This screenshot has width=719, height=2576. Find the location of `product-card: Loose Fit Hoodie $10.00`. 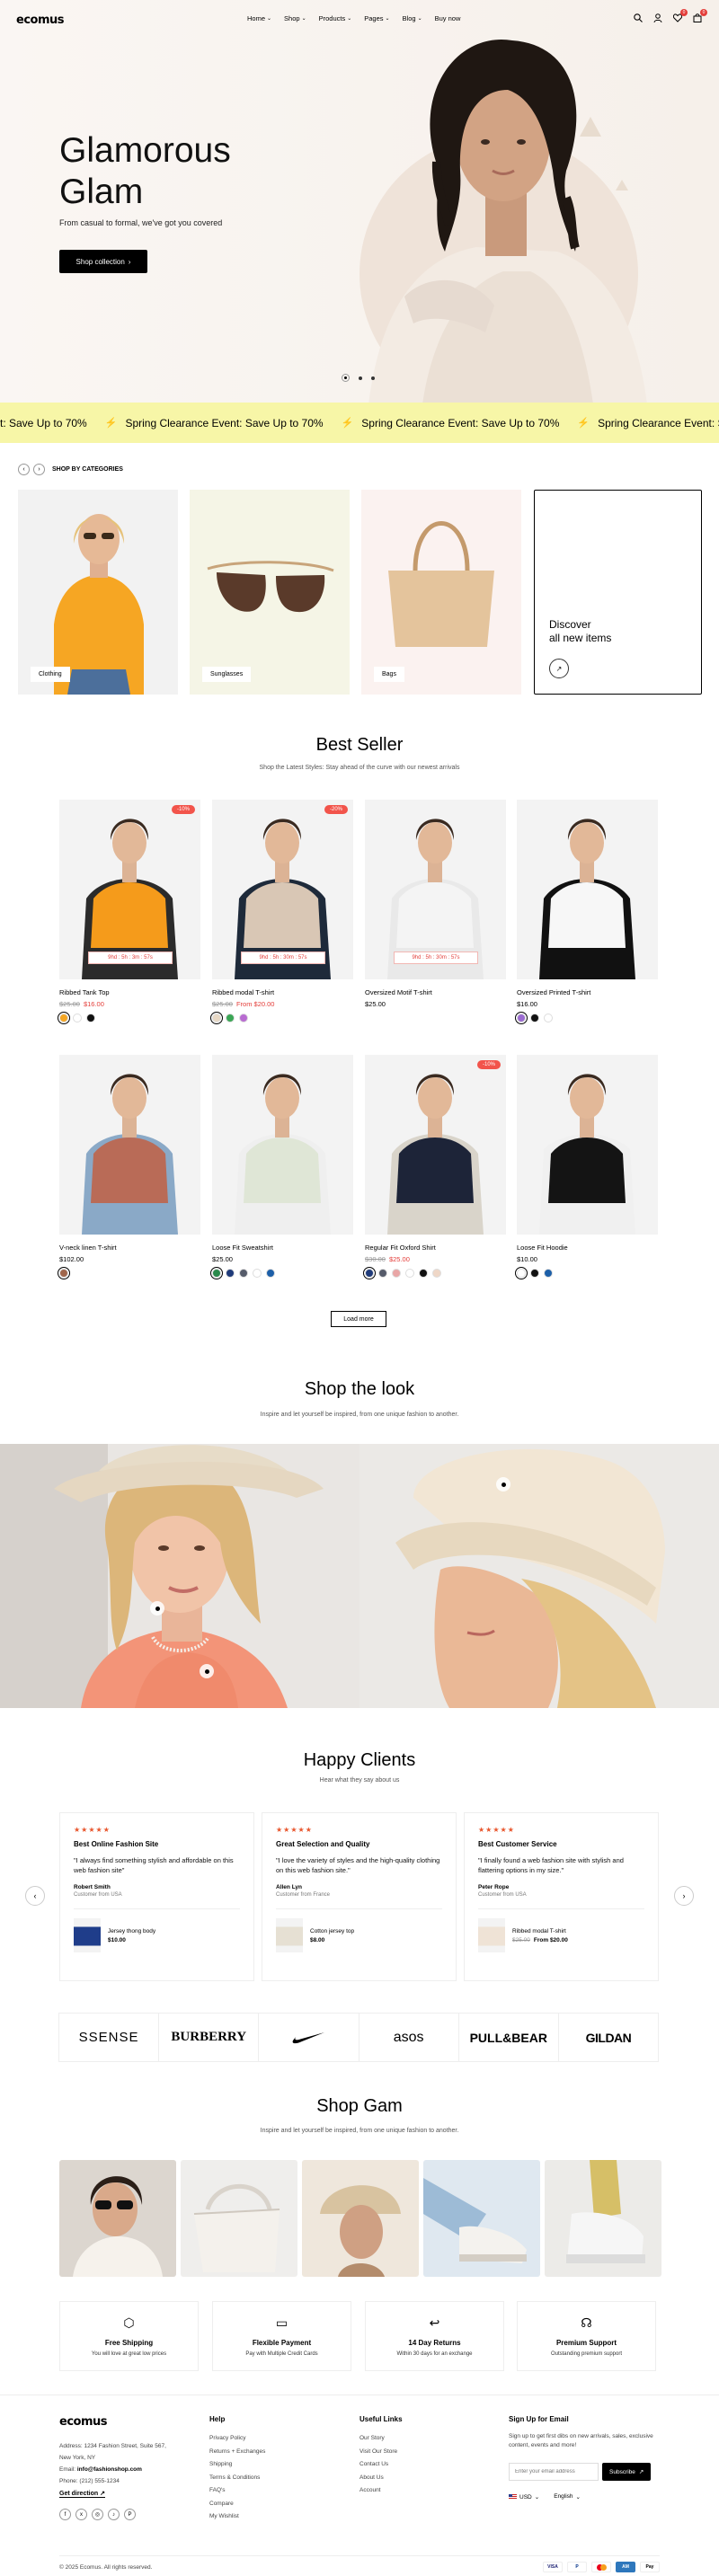

product-card: Loose Fit Hoodie $10.00 is located at coordinates (586, 1167).